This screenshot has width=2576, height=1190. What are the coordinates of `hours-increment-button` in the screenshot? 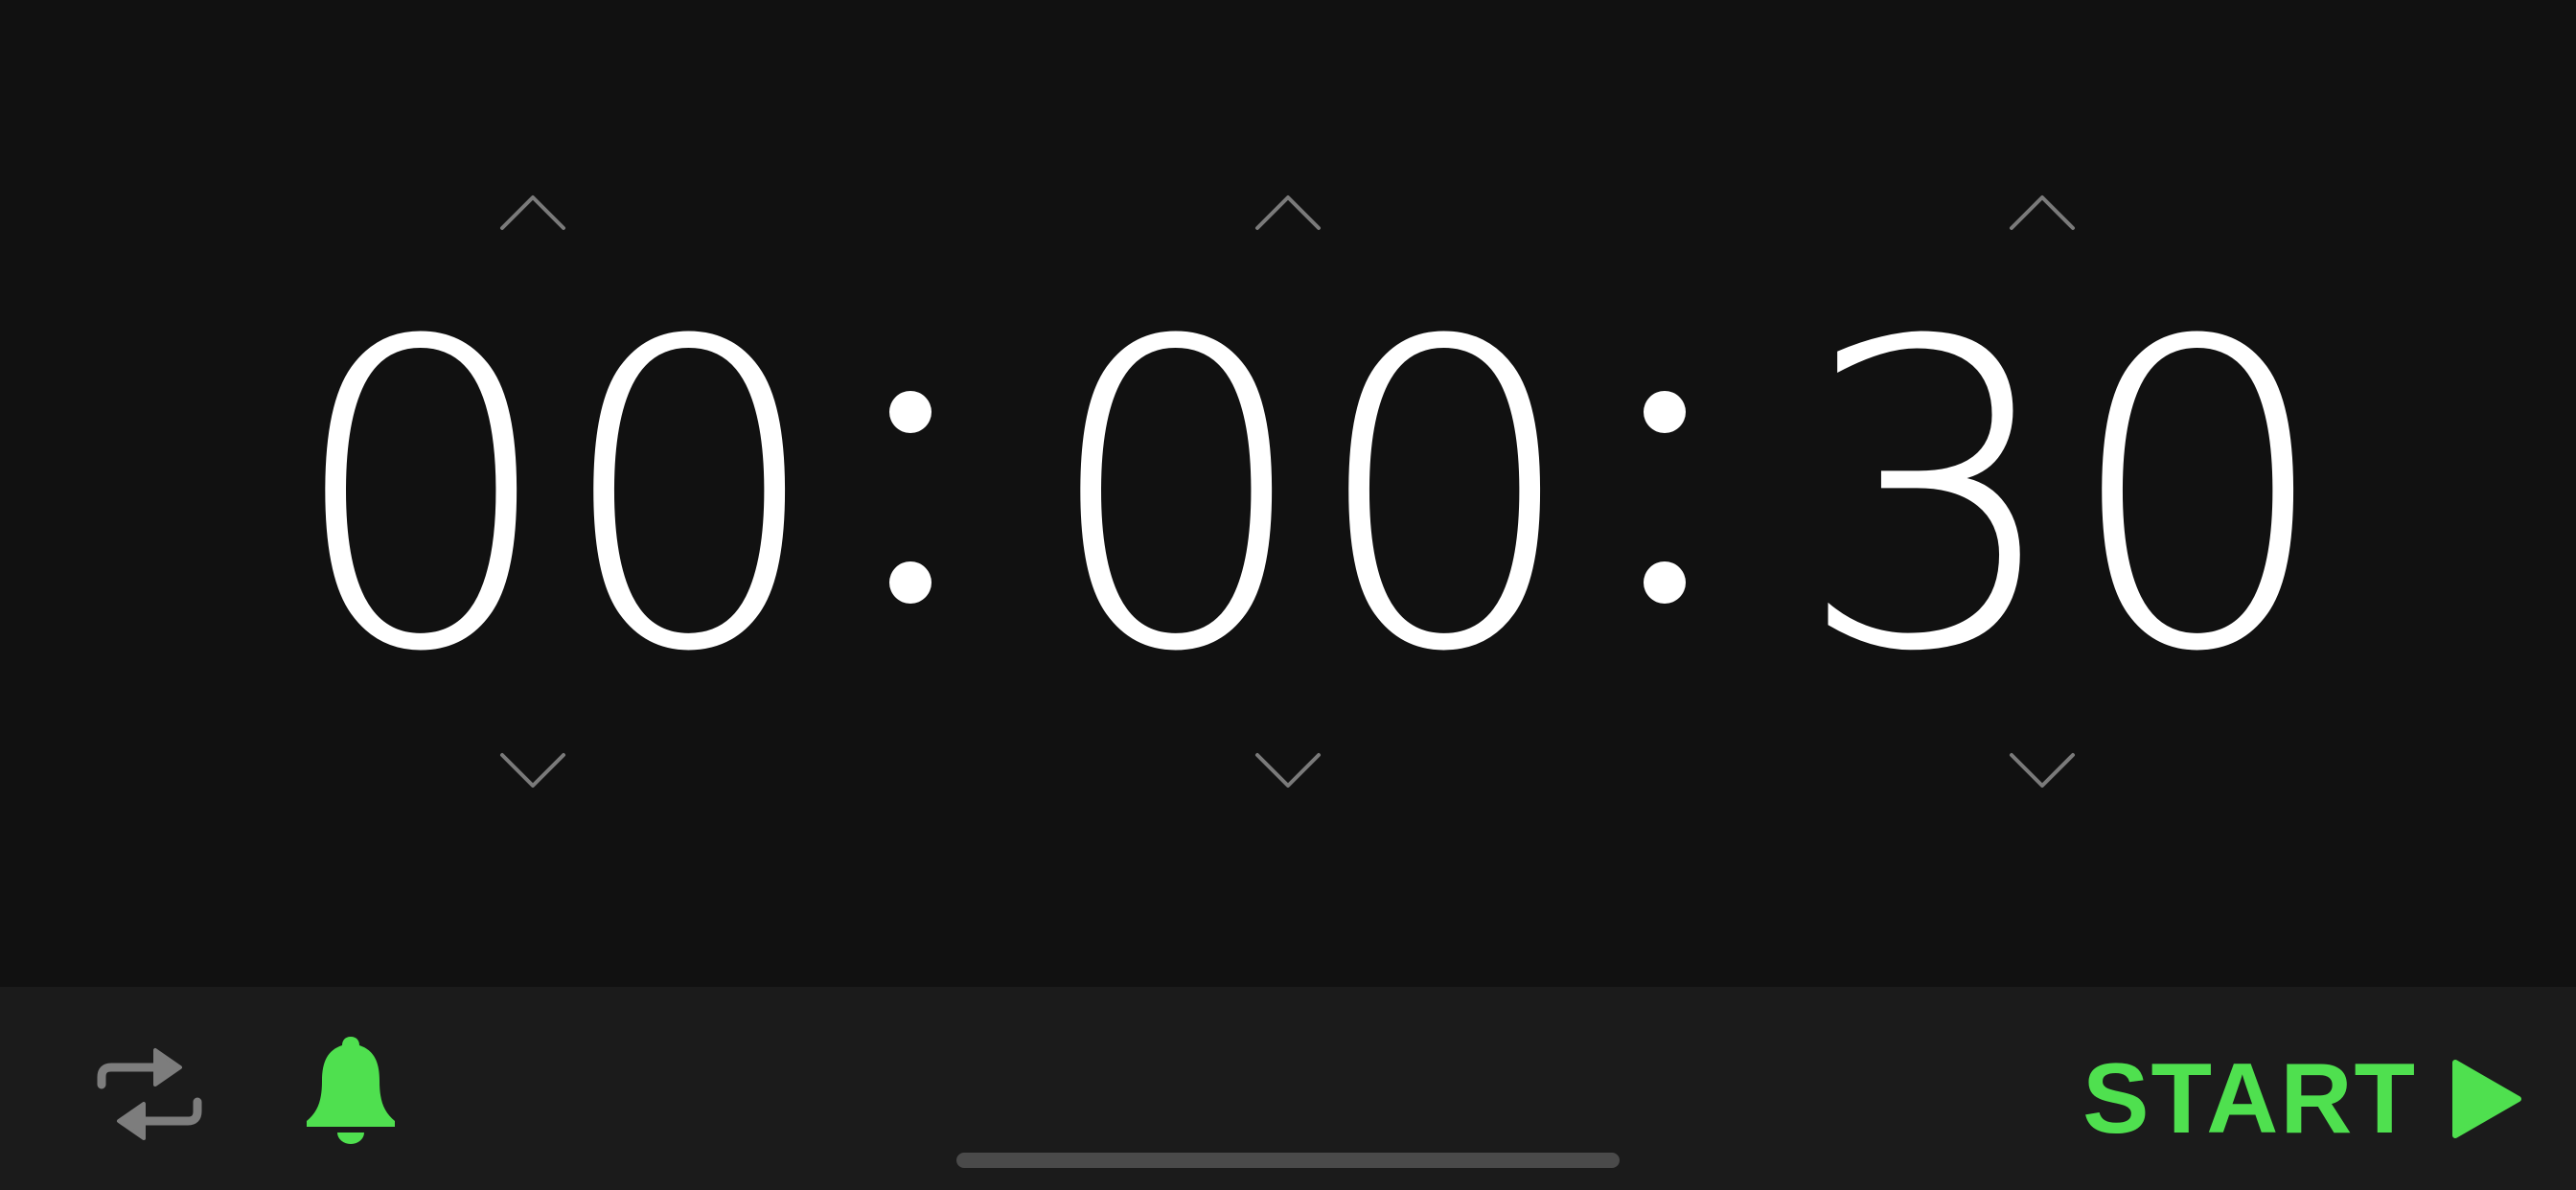 It's located at (532, 211).